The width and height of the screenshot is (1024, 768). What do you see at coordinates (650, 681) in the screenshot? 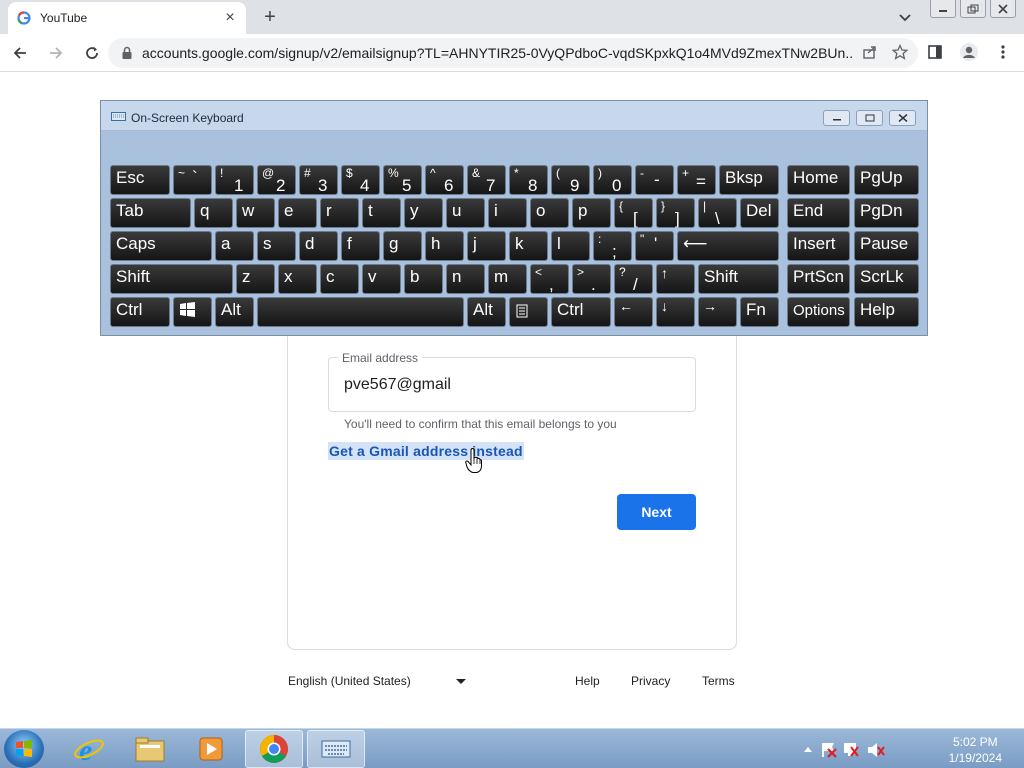
I see `privacy-link: Privacy` at bounding box center [650, 681].